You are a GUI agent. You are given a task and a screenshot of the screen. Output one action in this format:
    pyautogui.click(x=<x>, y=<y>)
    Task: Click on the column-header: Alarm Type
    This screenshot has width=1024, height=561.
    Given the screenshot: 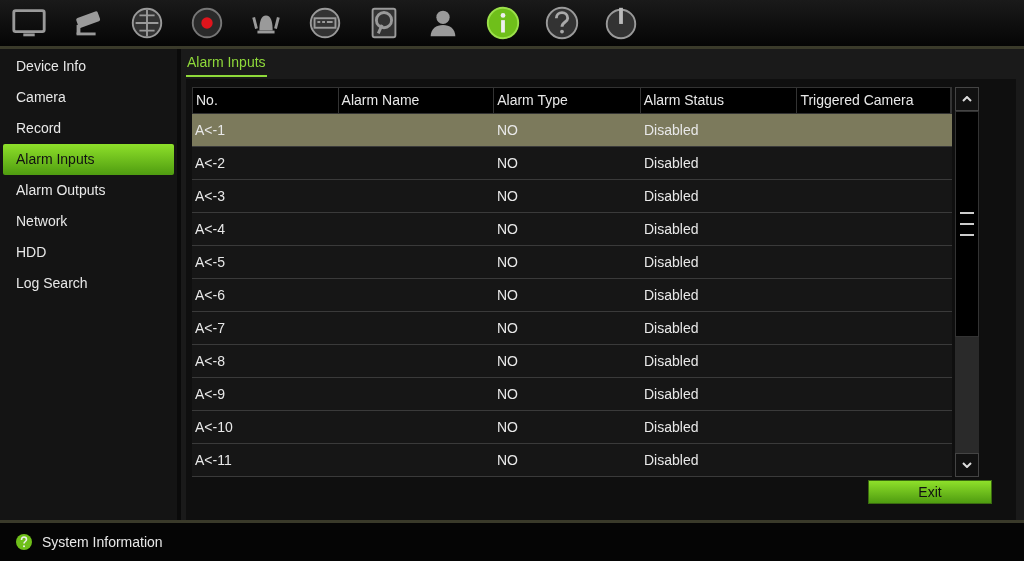 What is the action you would take?
    pyautogui.click(x=567, y=100)
    